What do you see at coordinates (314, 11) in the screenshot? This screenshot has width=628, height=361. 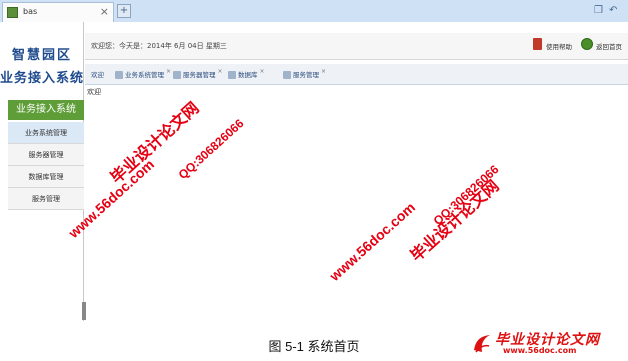 I see `browser-tab-bar: bas × + ❐ ↶` at bounding box center [314, 11].